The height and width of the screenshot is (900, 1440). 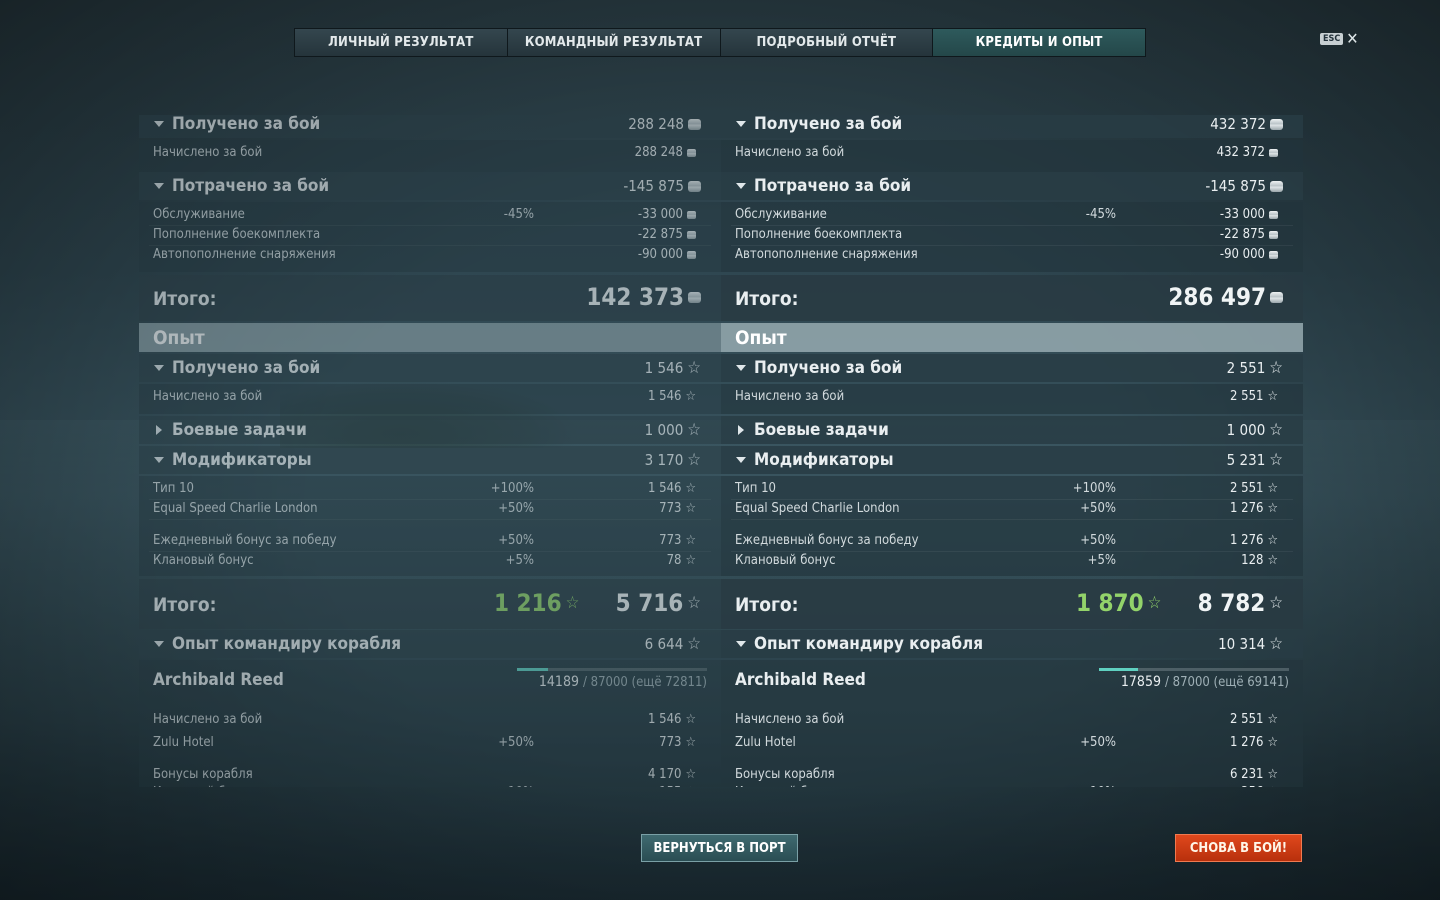 I want to click on commander-row-amount: 773, so click(x=670, y=742).